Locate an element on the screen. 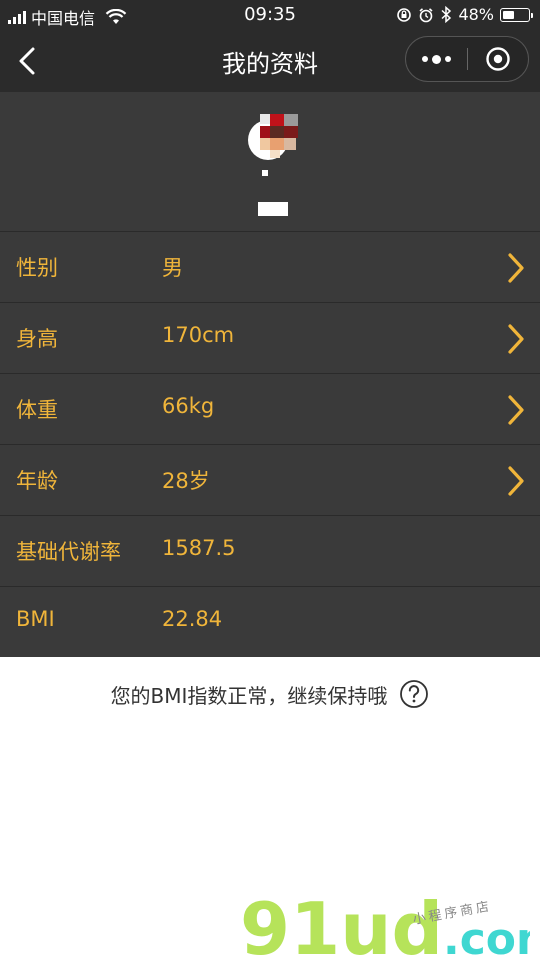 This screenshot has width=540, height=960. alarm-icon is located at coordinates (426, 14).